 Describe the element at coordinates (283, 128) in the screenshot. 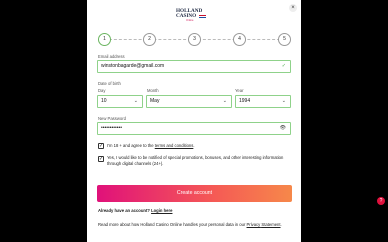

I see `eye-icon: 👁` at that location.